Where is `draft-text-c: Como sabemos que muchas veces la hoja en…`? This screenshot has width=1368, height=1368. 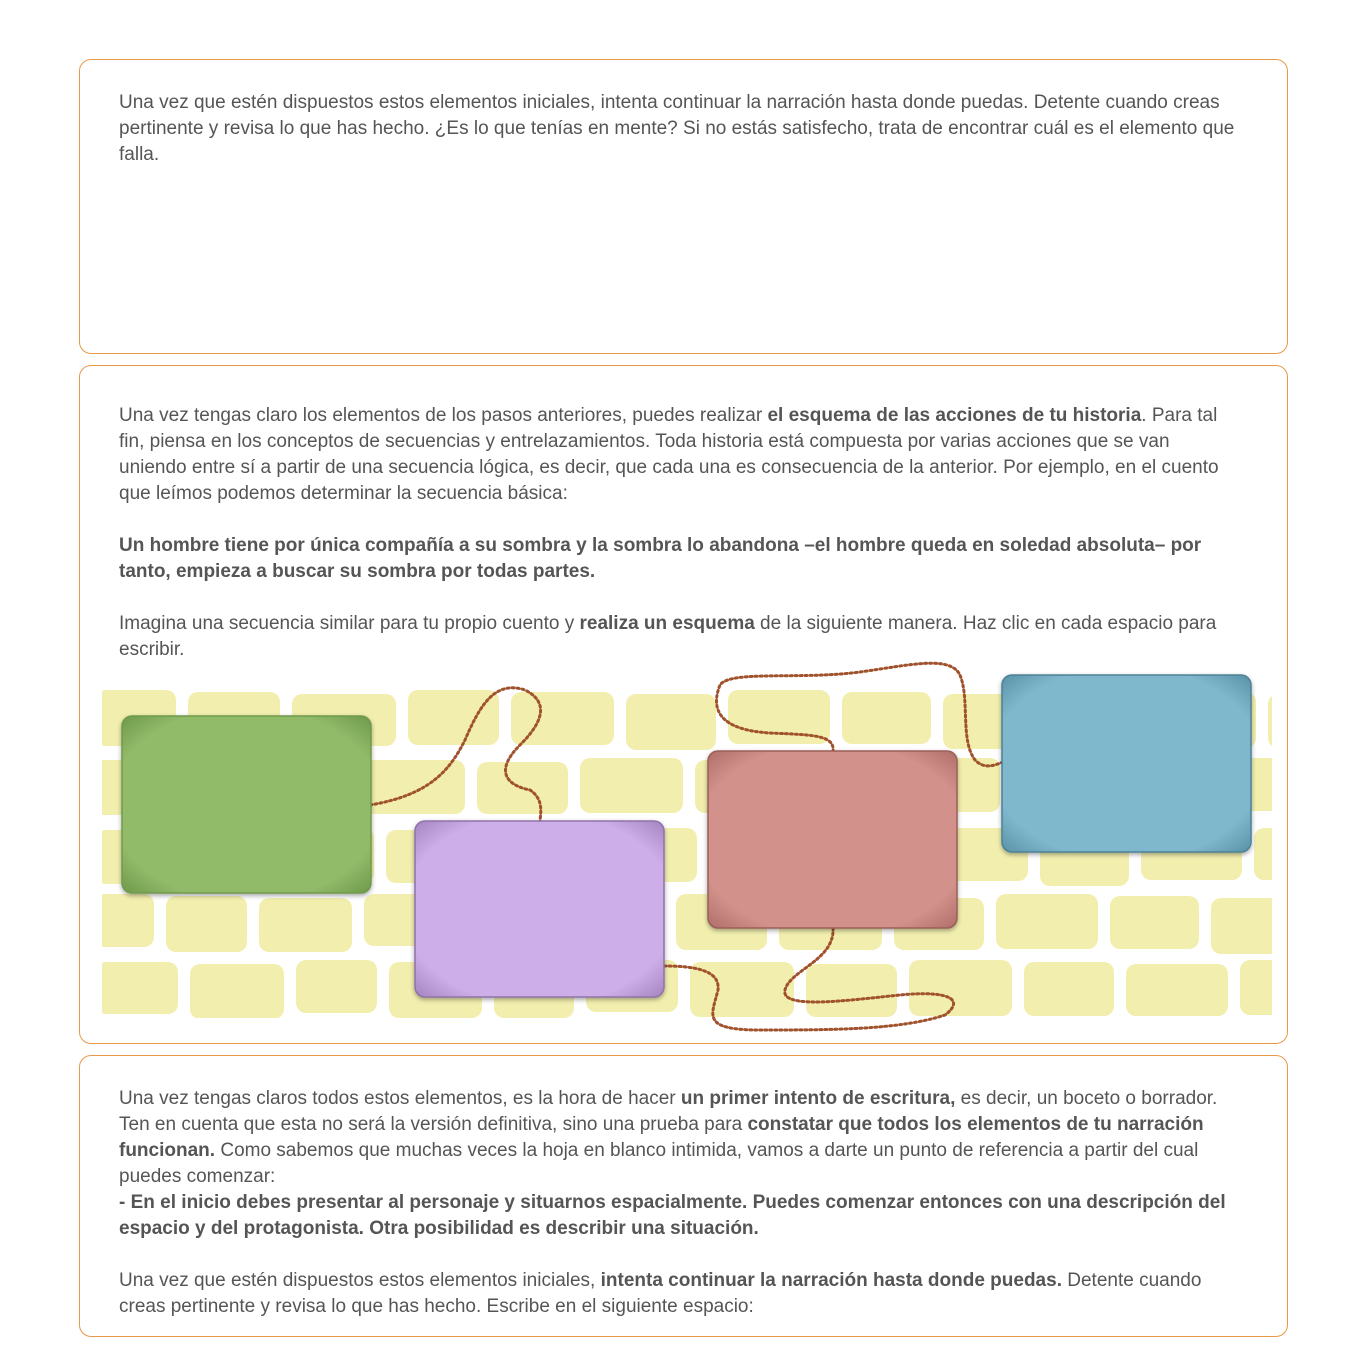
draft-text-c: Como sabemos que muchas veces la hoja en… is located at coordinates (659, 1163).